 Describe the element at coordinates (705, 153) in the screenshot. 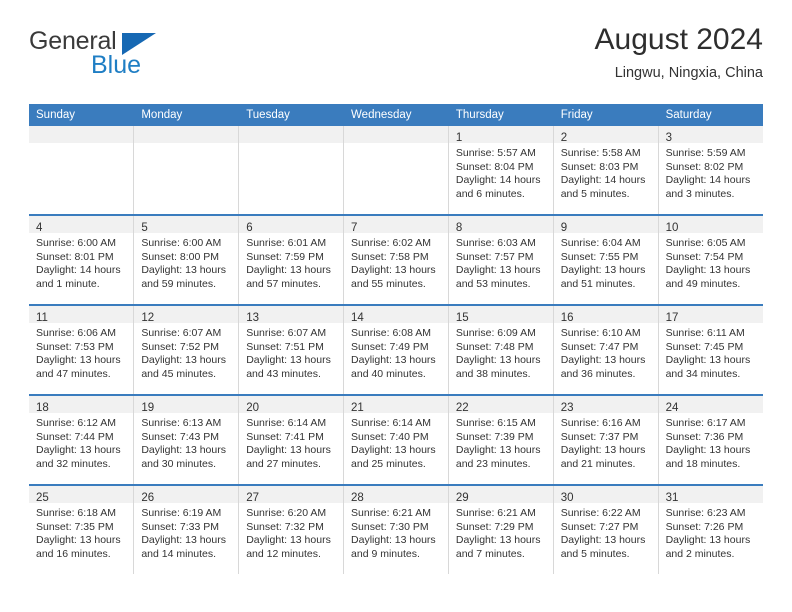

I see `sunrise-text: Sunrise: 5:59 AM` at that location.